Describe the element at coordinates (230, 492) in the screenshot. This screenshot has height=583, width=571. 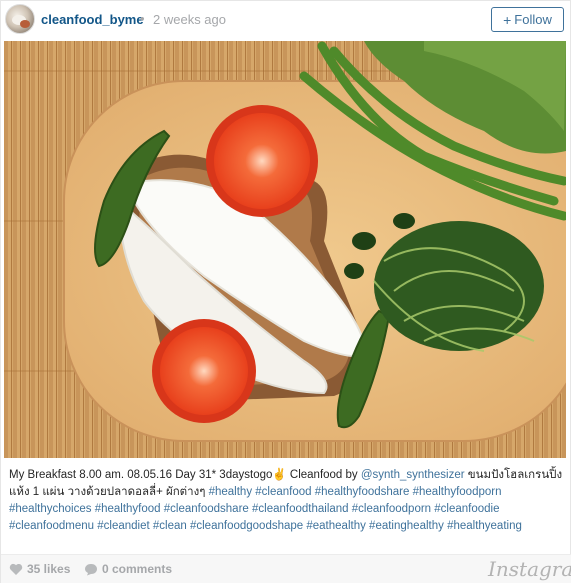
I see `hashtag-link: #healthy` at that location.